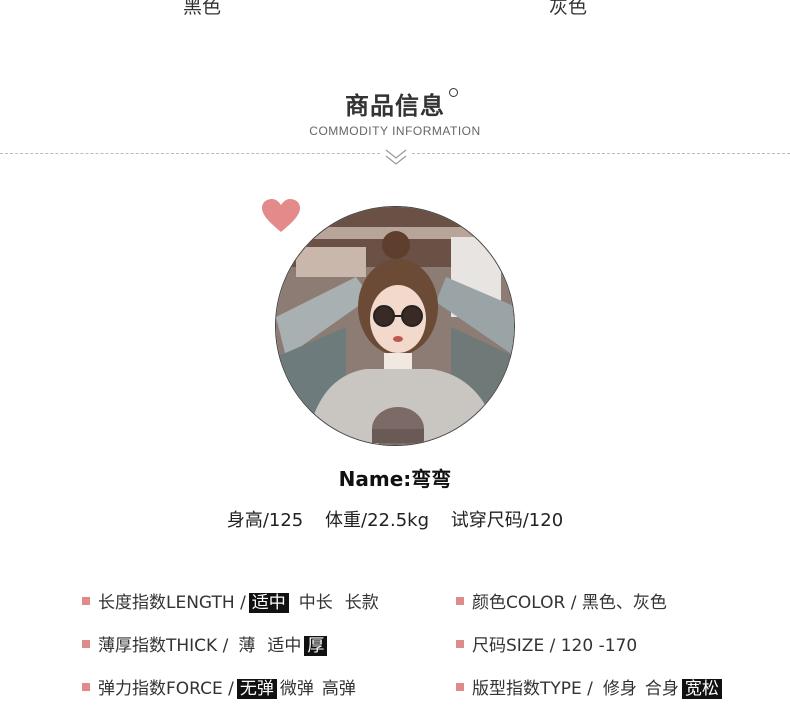  I want to click on model-height: 身高/125, so click(265, 520).